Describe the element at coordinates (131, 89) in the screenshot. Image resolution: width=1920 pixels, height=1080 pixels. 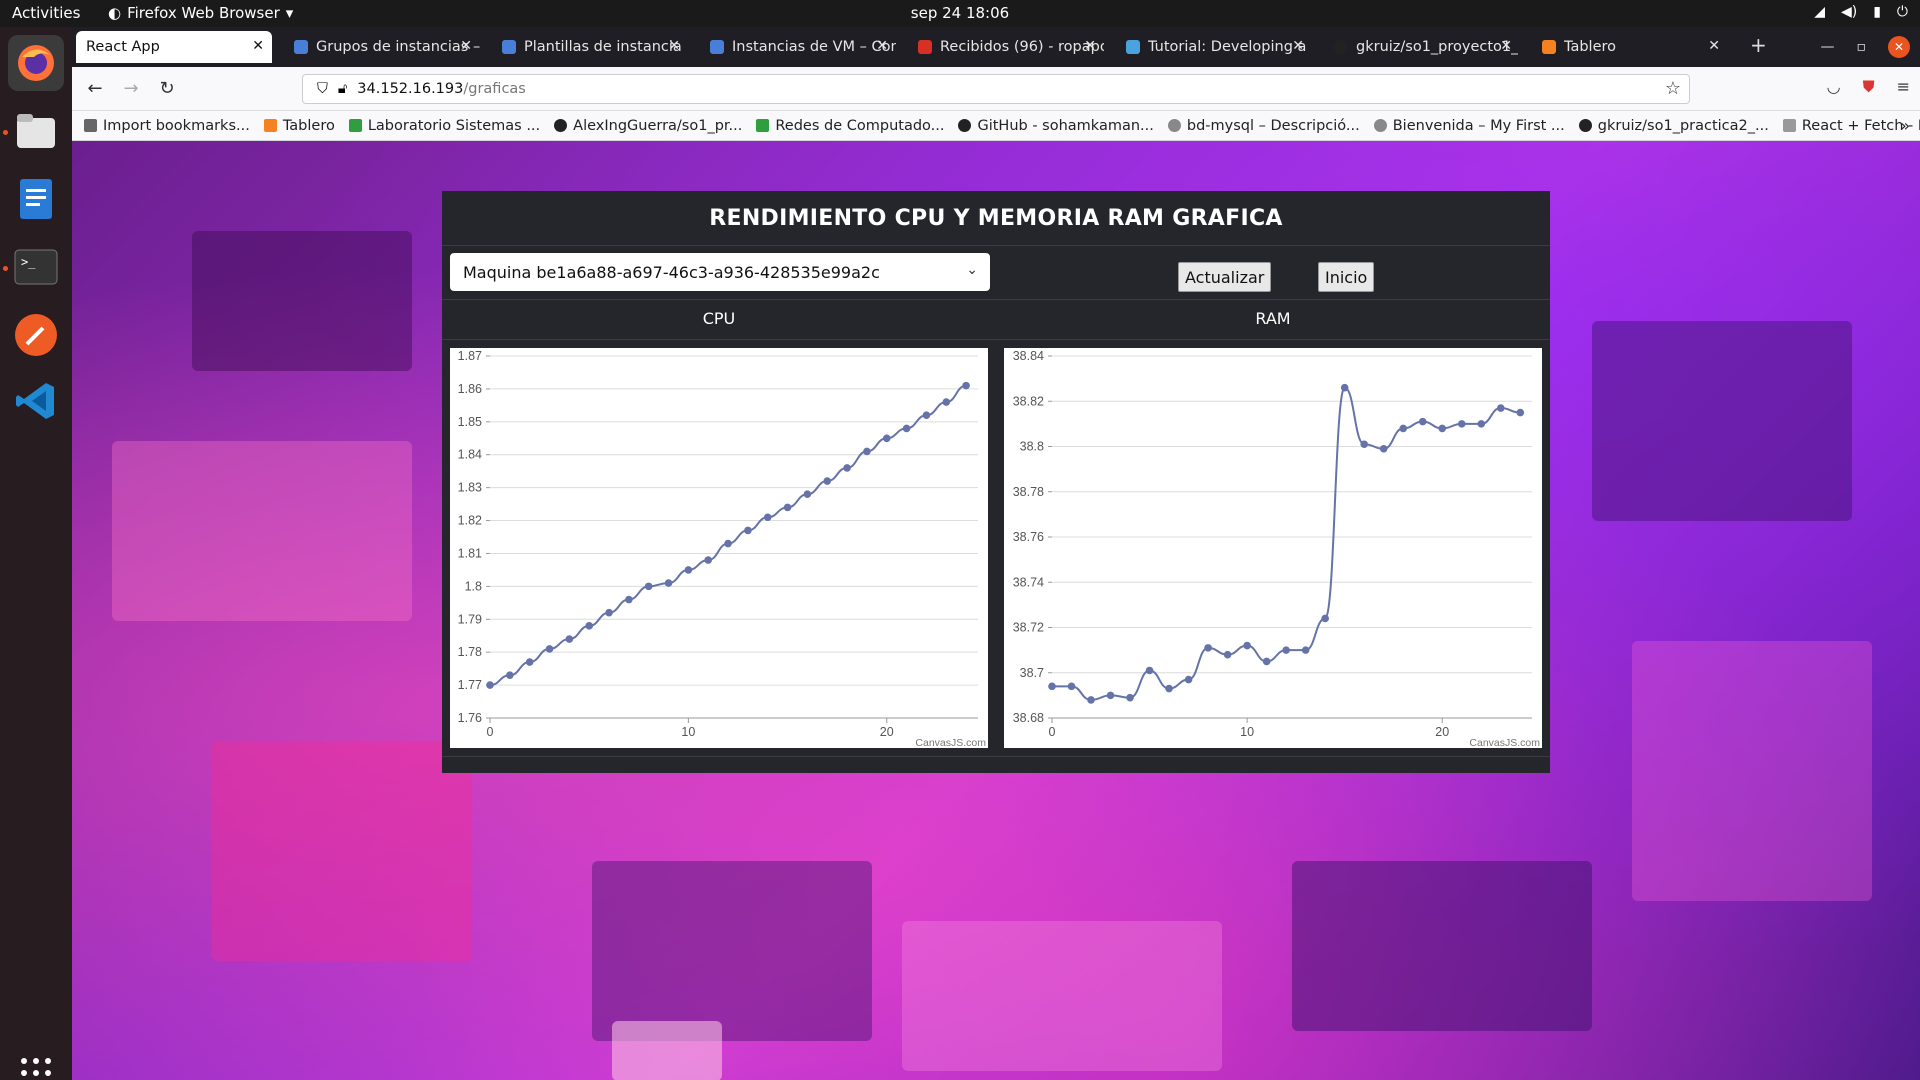
I see `forward-icon: →` at that location.